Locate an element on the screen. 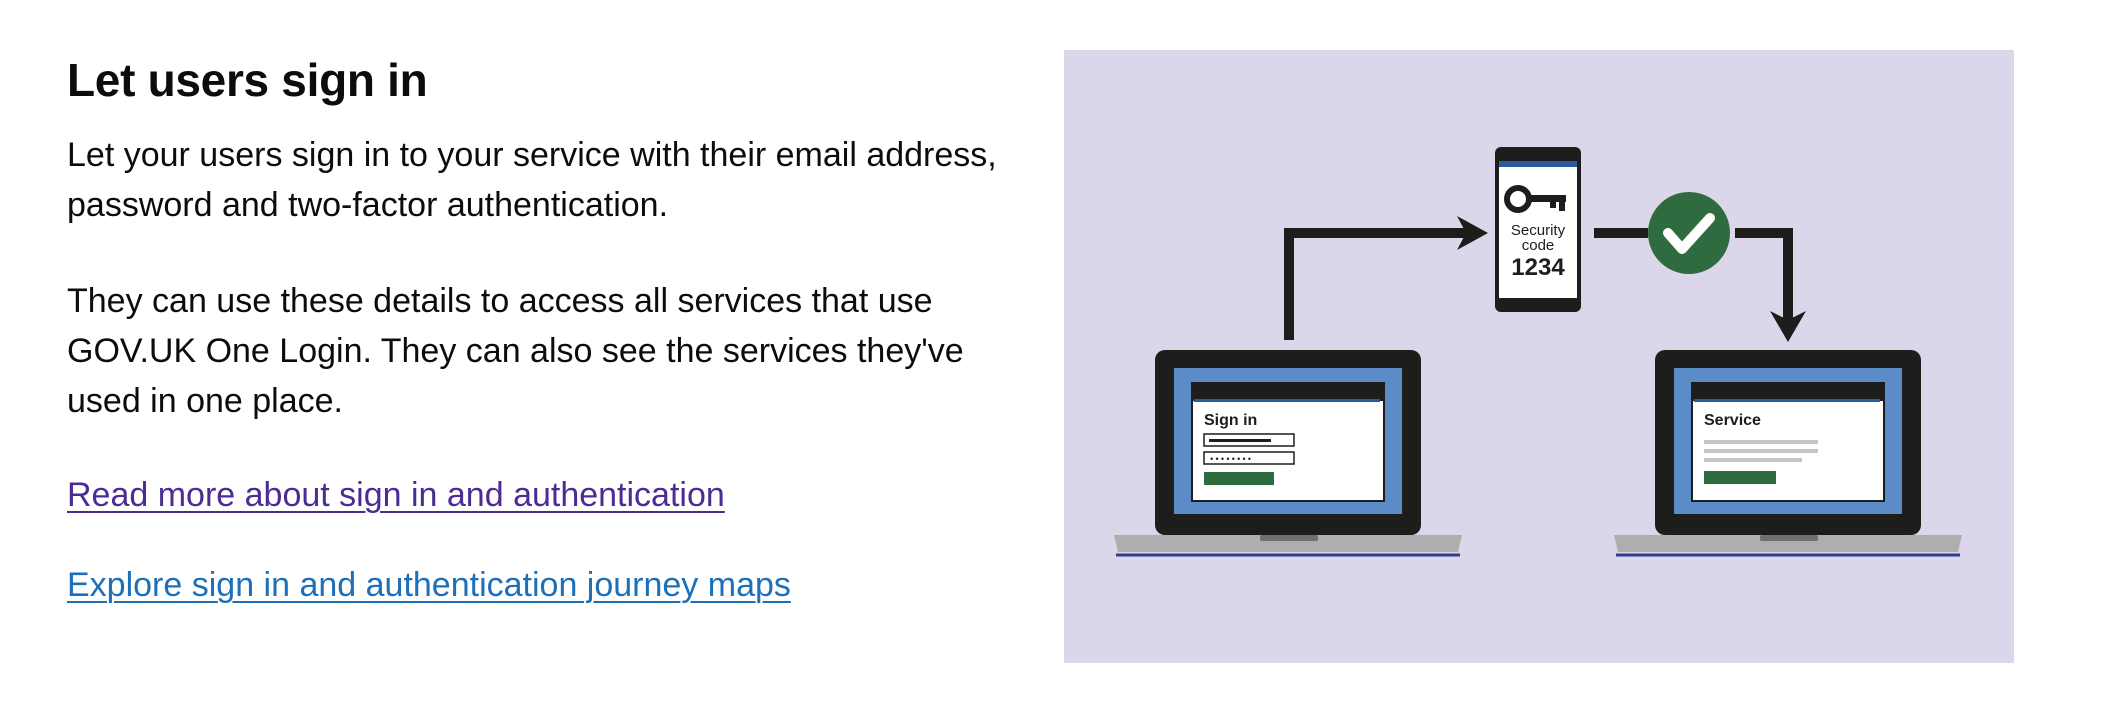  phone-icon: Security code 1234 is located at coordinates (1538, 229).